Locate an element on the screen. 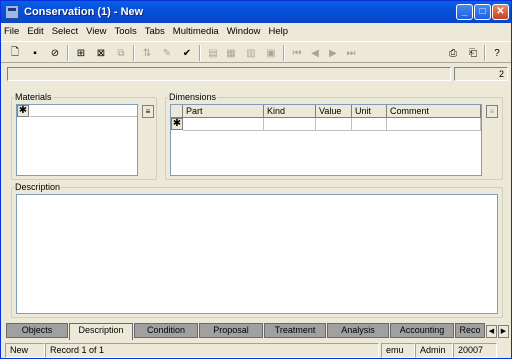 The image size is (512, 359). dimensions-label: Dimensions is located at coordinates (193, 97).